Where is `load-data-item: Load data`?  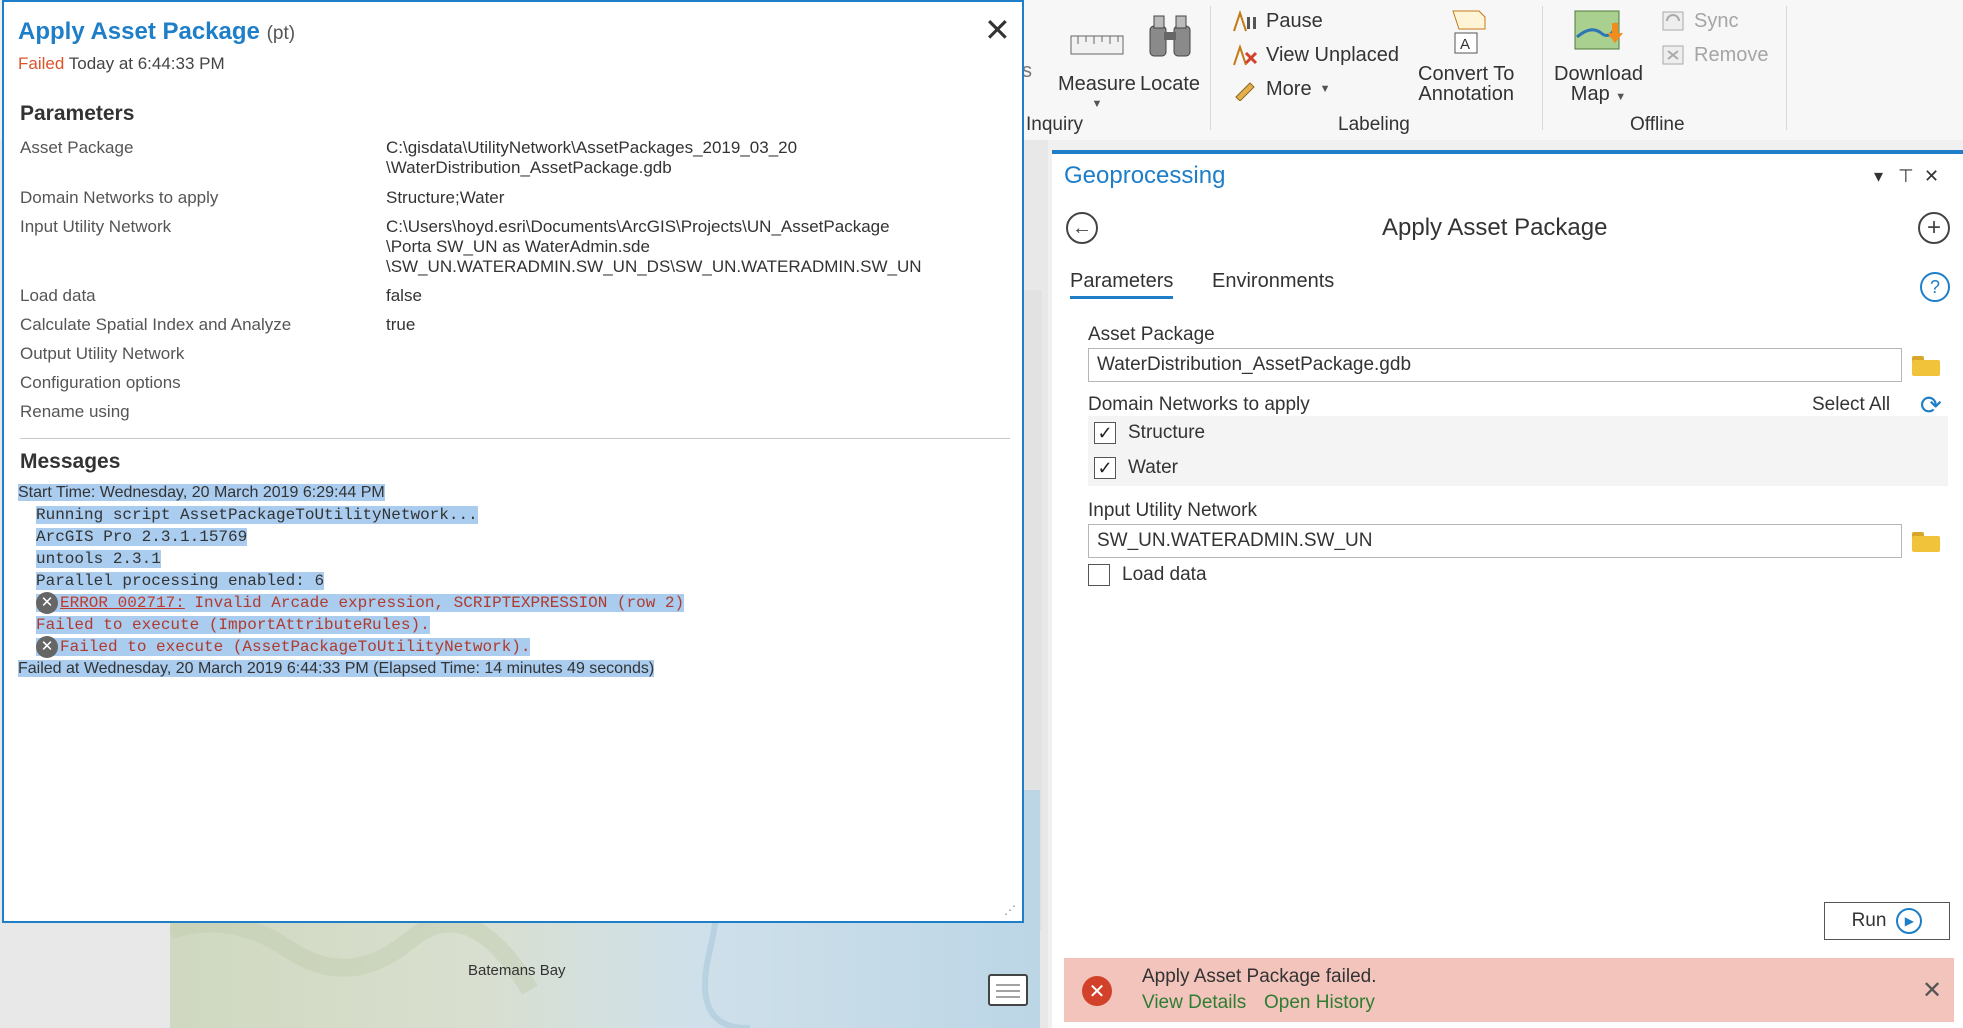
load-data-item: Load data is located at coordinates (1147, 575).